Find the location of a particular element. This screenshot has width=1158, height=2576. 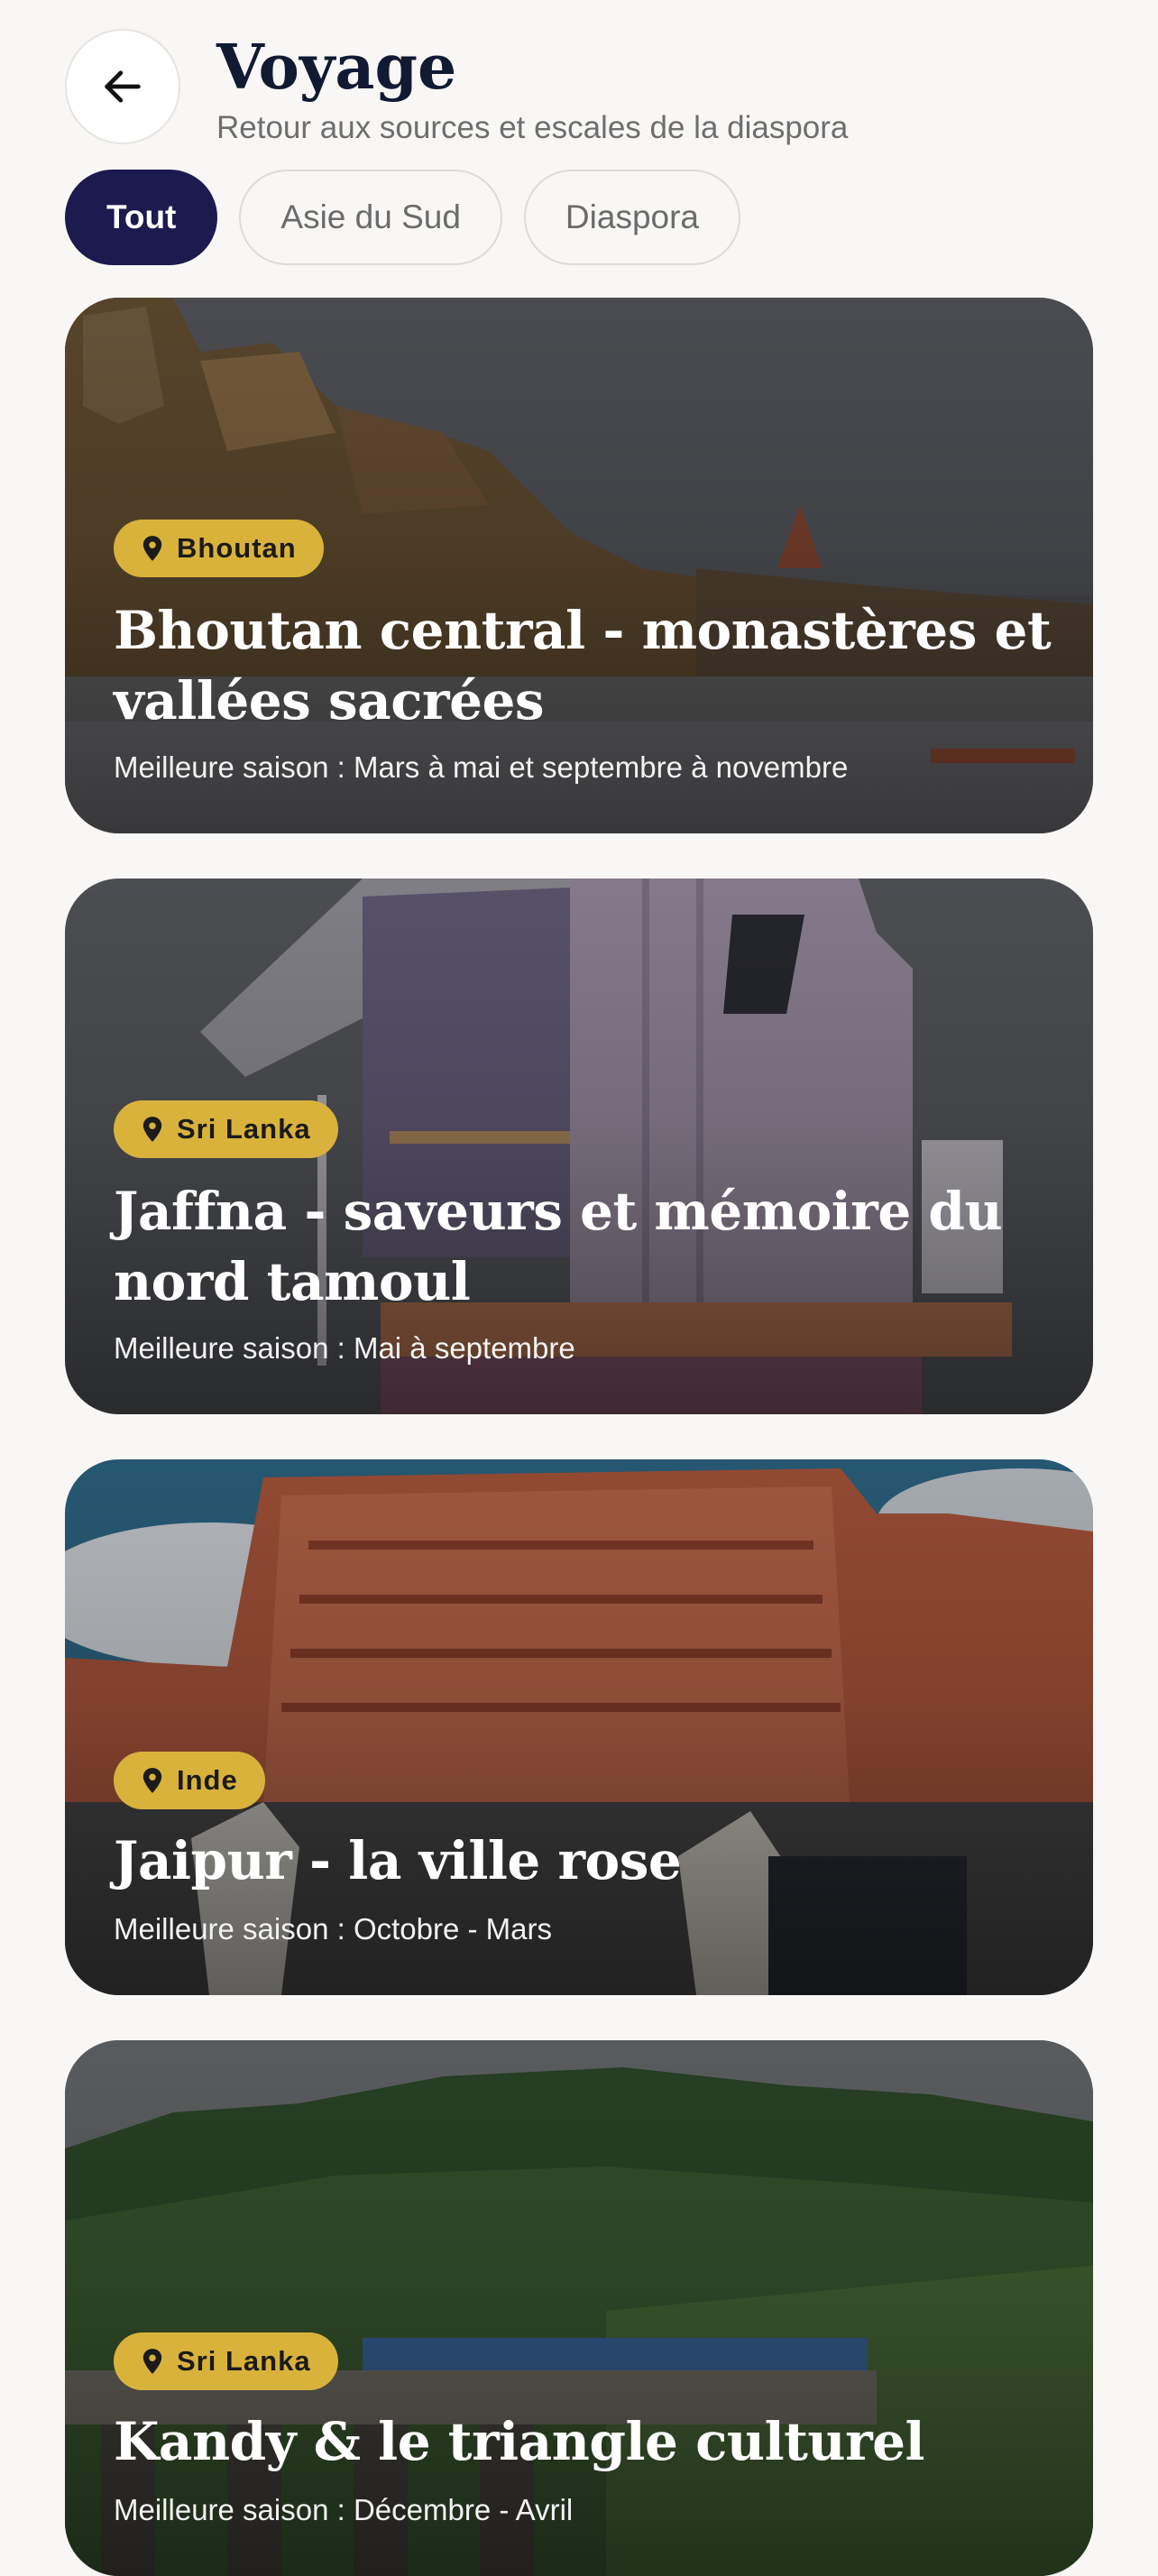

location-badge-label: Bhoutan is located at coordinates (237, 548).